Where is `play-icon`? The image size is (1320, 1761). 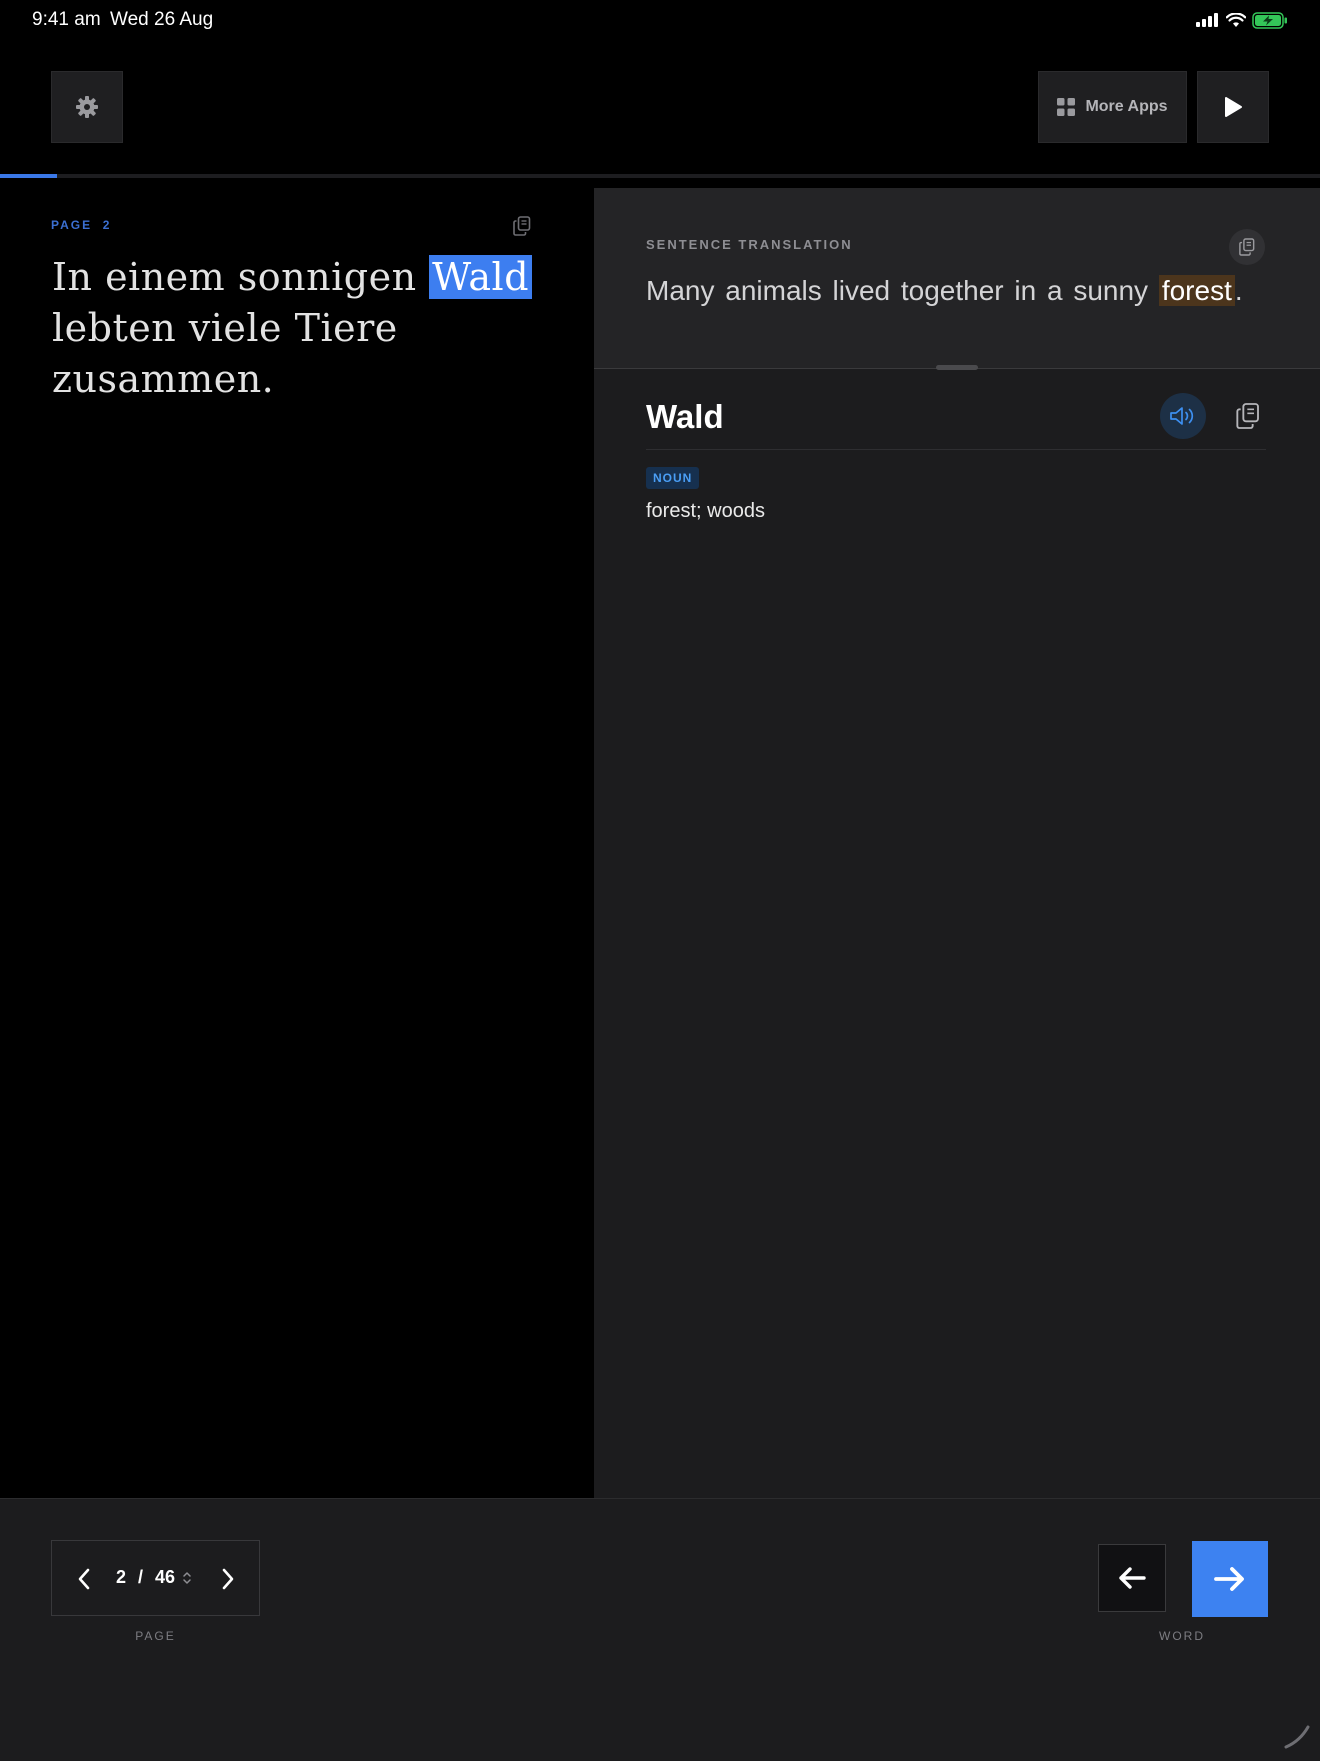 play-icon is located at coordinates (1233, 107).